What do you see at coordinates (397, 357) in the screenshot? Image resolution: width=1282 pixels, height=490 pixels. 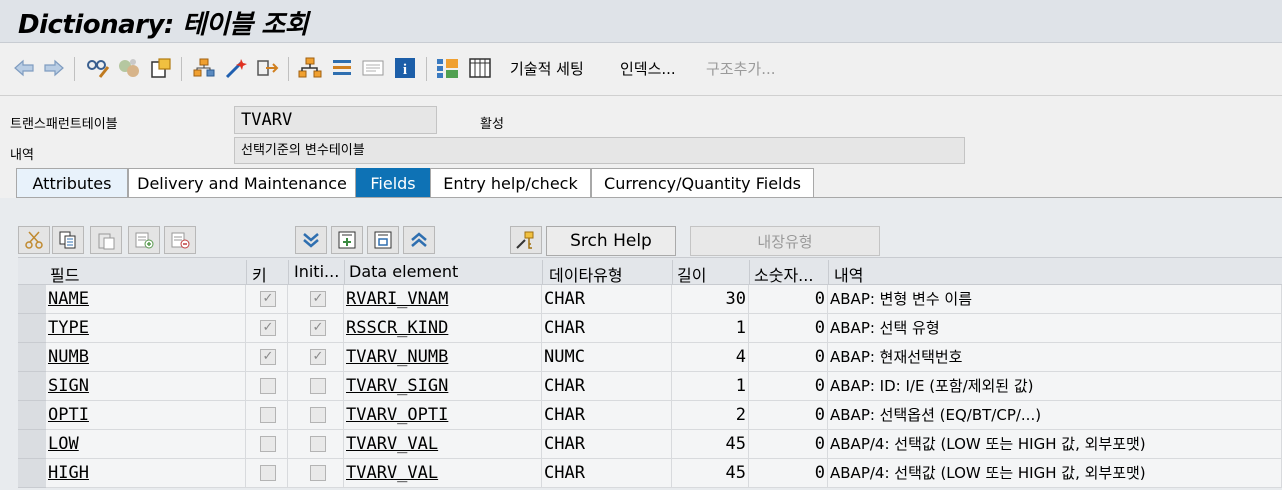 I see `data-element: TVARV_NUMB` at bounding box center [397, 357].